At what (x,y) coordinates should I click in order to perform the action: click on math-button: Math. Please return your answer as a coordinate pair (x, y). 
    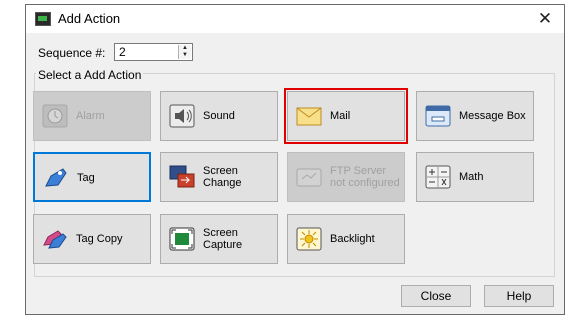
    Looking at the image, I should click on (475, 177).